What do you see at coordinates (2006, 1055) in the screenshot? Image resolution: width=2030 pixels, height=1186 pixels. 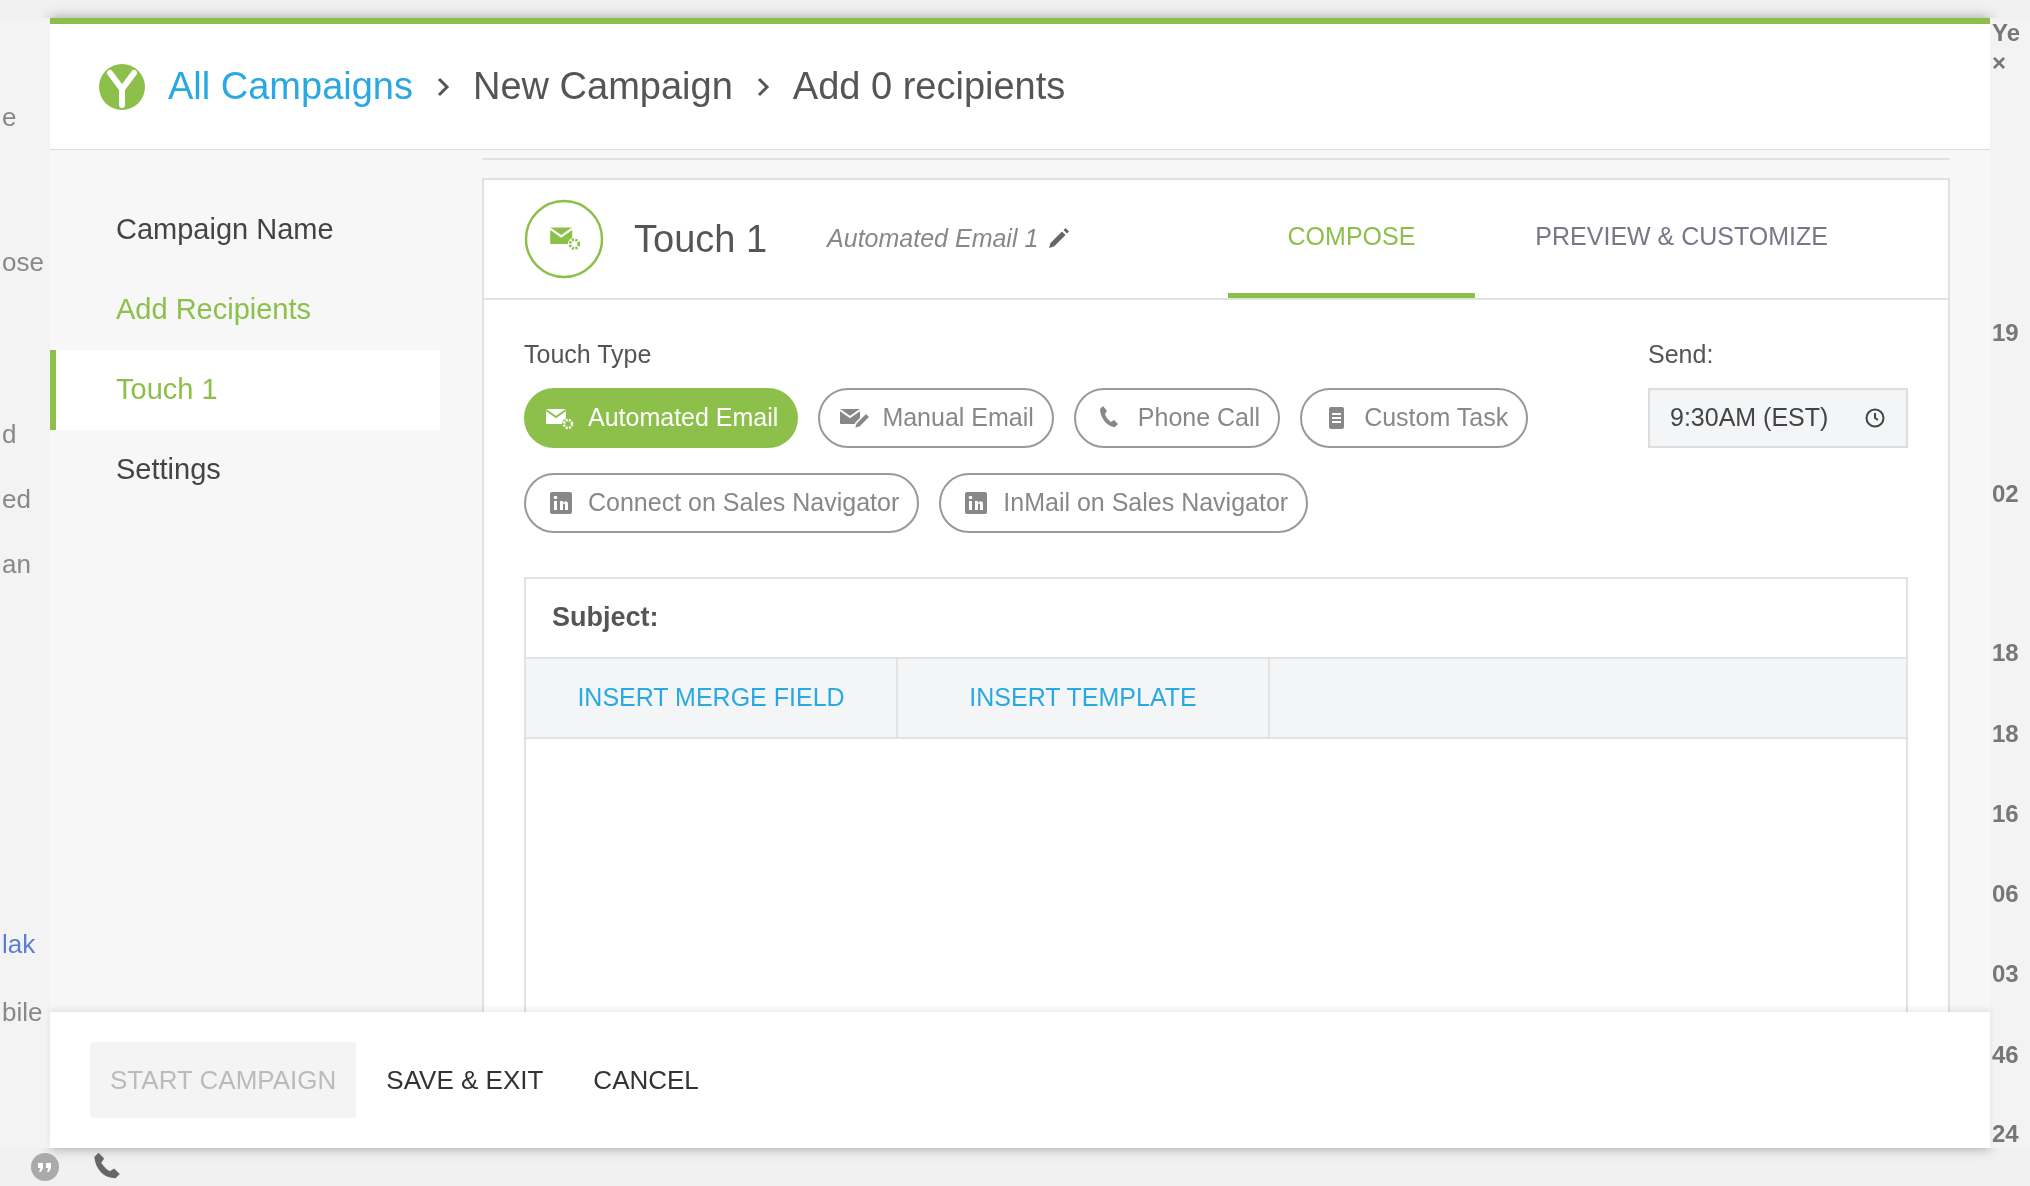 I see `background-time-fragment: 46` at bounding box center [2006, 1055].